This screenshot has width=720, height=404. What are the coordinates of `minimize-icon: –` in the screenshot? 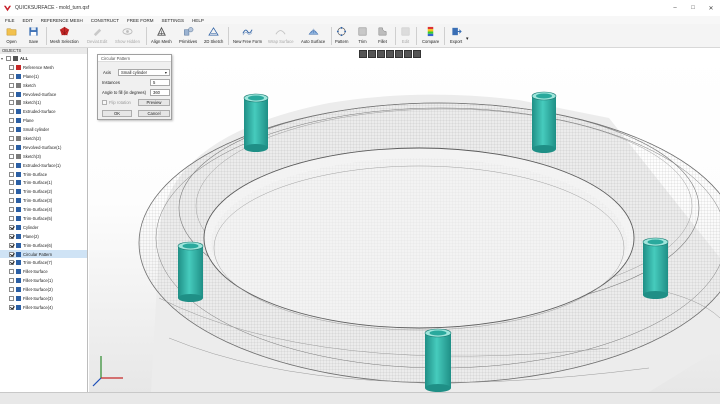 It's located at (675, 8).